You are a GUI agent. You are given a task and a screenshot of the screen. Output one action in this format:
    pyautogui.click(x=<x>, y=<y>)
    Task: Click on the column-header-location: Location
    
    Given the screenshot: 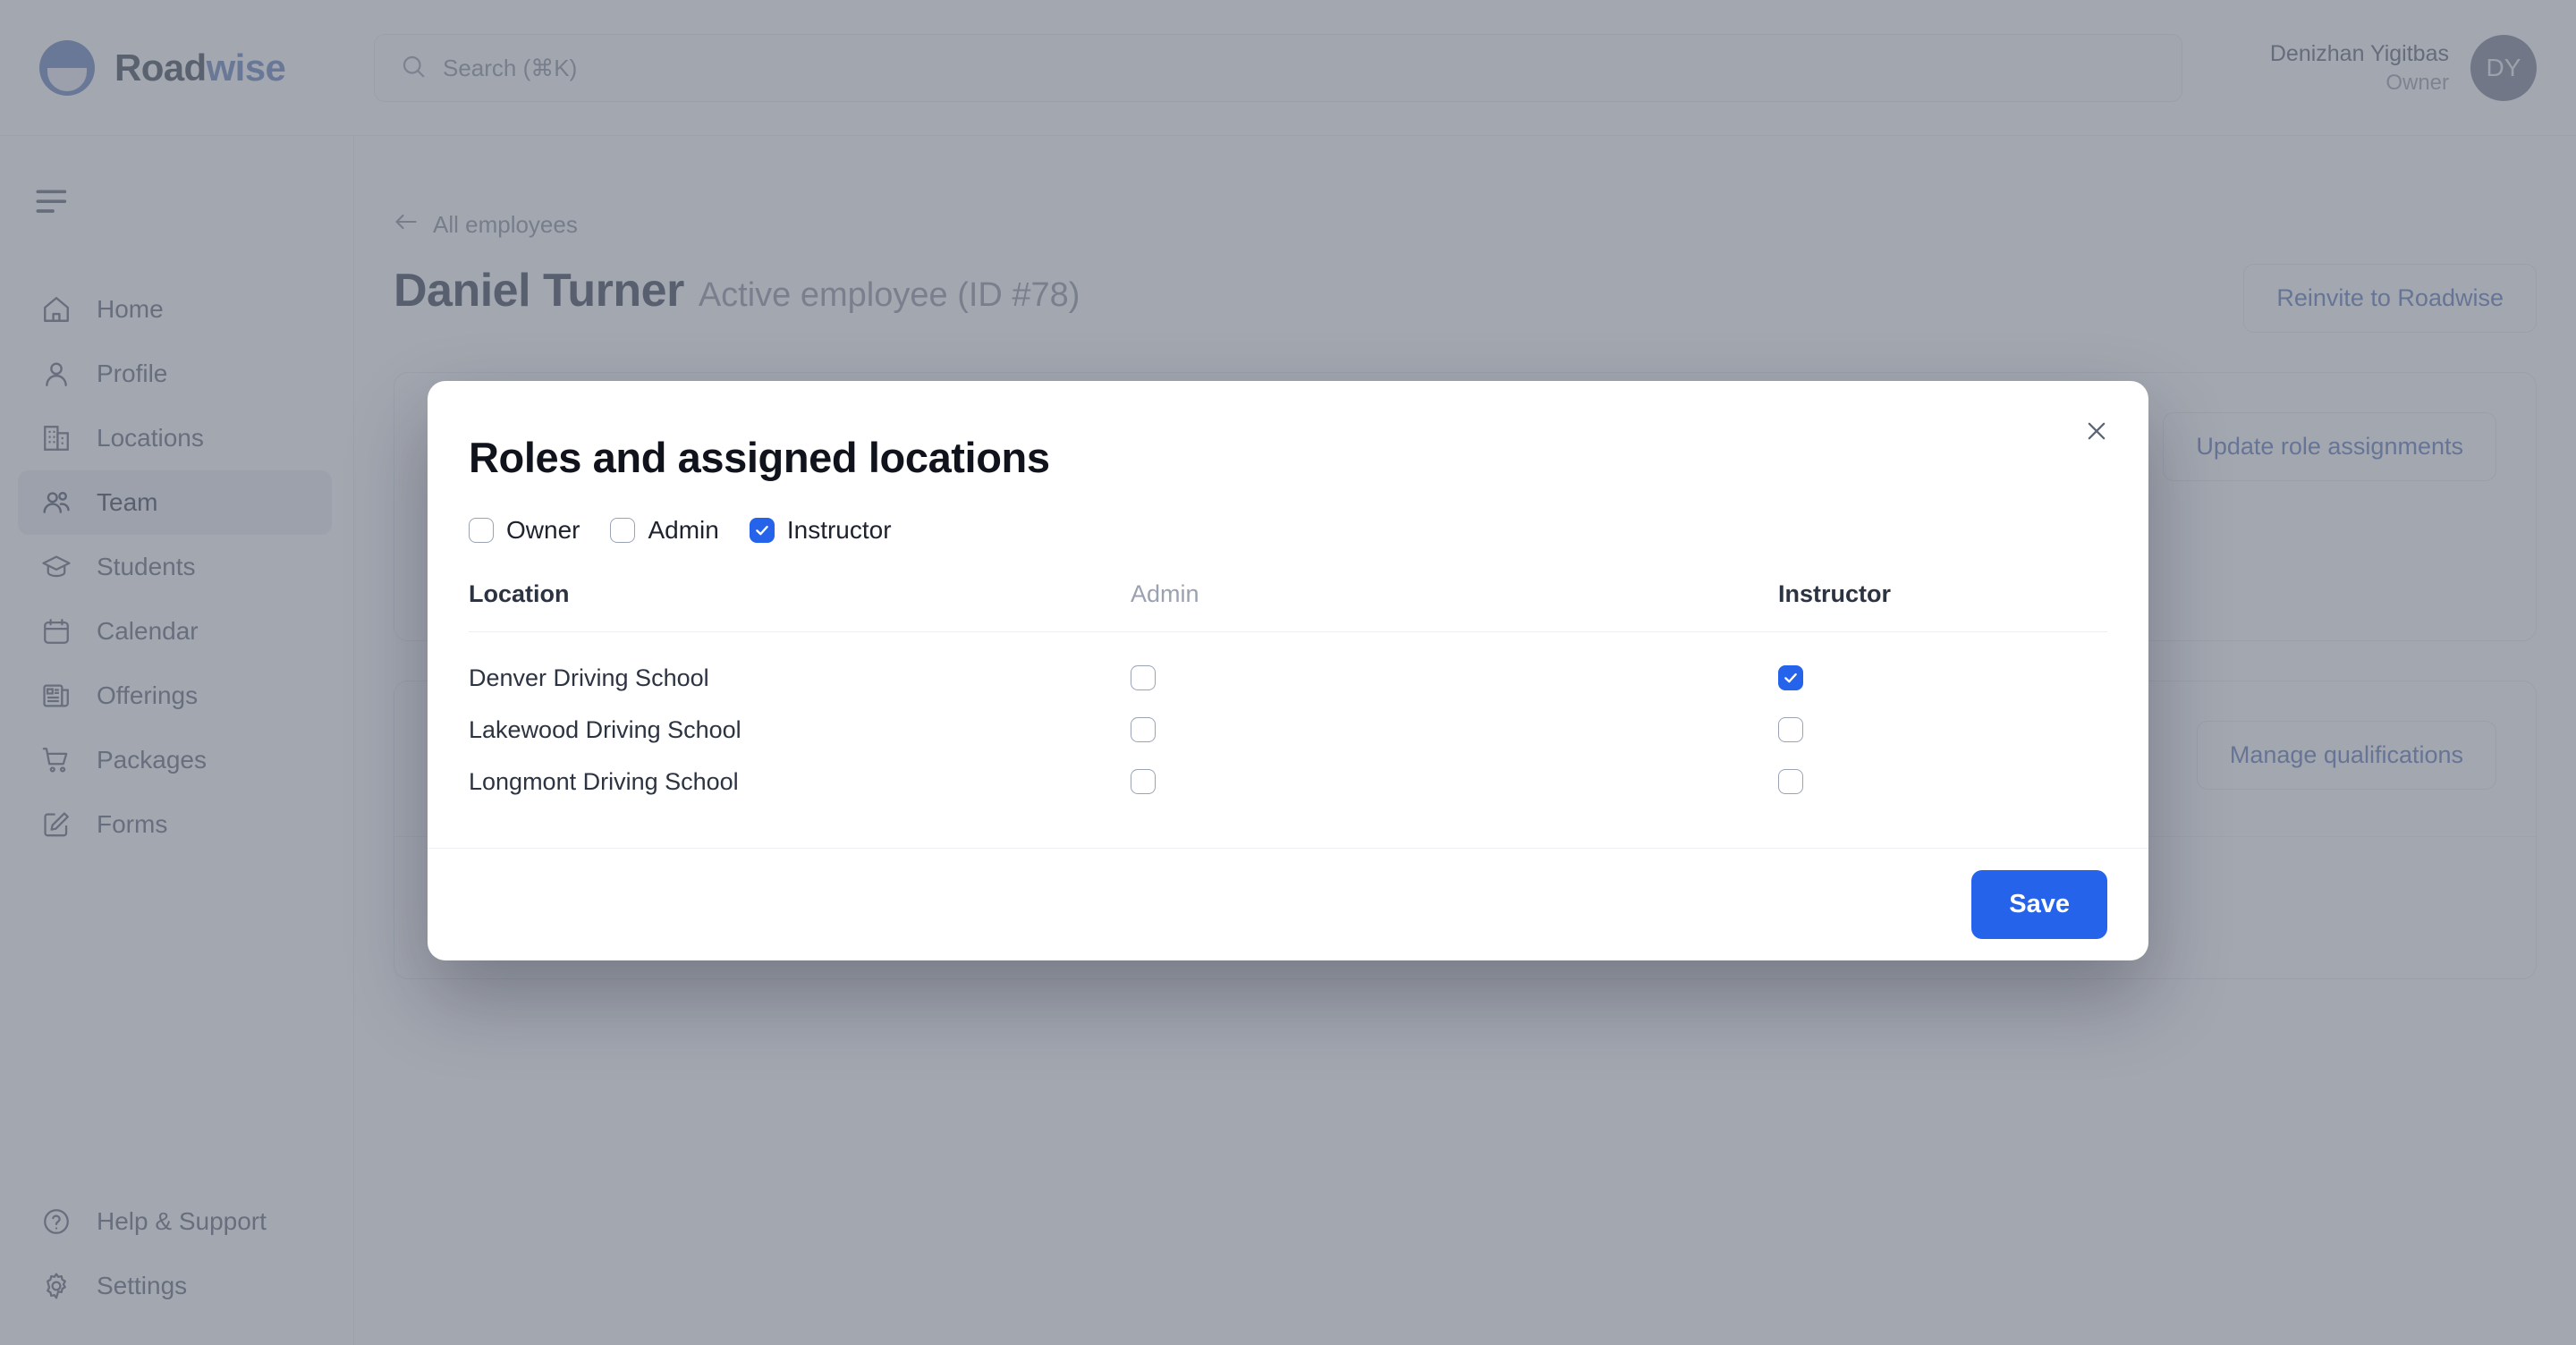 What is the action you would take?
    pyautogui.click(x=519, y=593)
    